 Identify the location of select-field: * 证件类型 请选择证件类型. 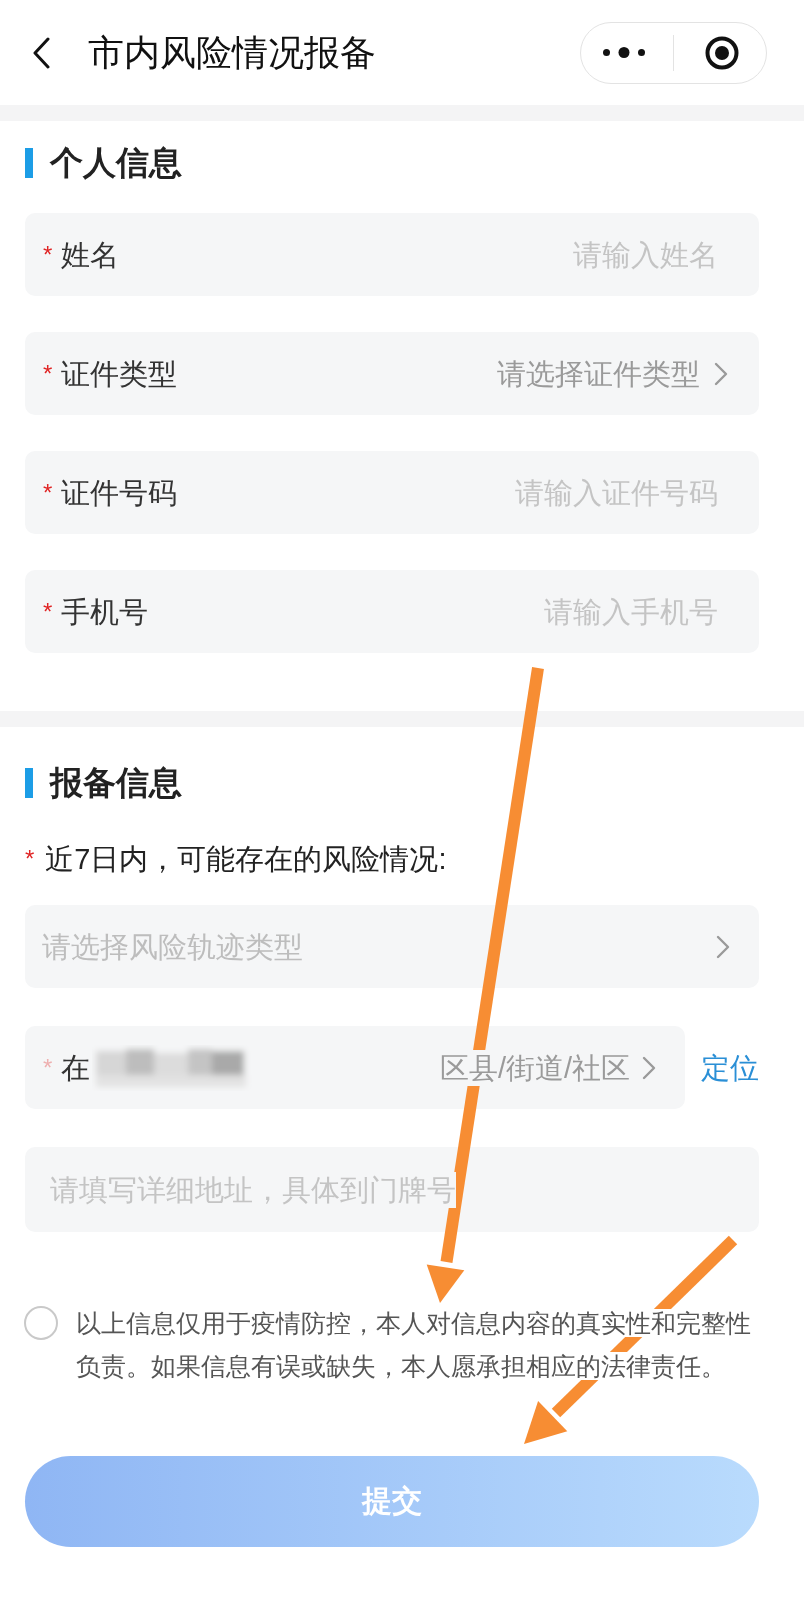
(392, 373).